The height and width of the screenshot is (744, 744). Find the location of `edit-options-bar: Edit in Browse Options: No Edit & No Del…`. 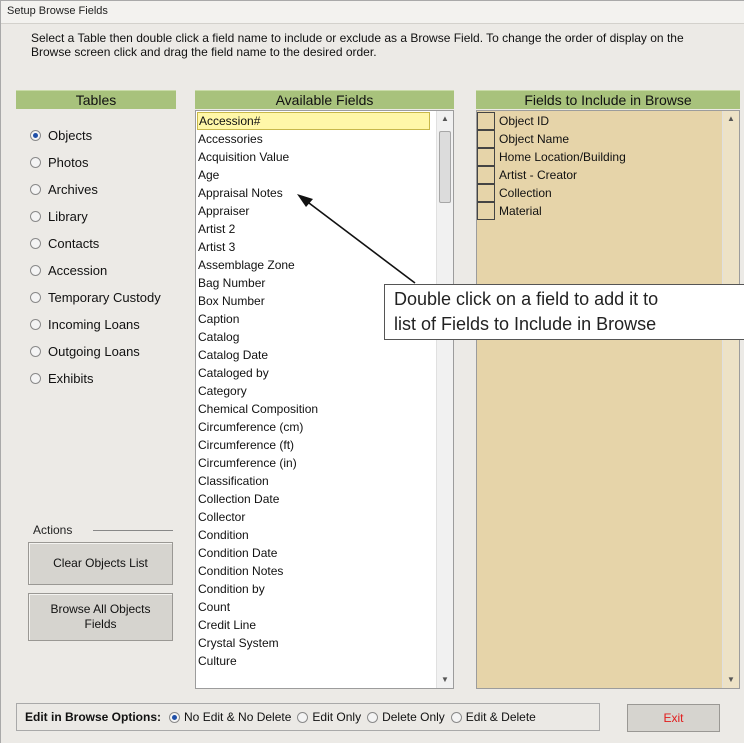

edit-options-bar: Edit in Browse Options: No Edit & No Del… is located at coordinates (308, 717).